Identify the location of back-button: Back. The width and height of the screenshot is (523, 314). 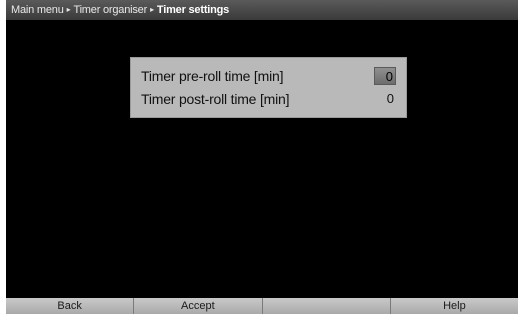
(70, 306).